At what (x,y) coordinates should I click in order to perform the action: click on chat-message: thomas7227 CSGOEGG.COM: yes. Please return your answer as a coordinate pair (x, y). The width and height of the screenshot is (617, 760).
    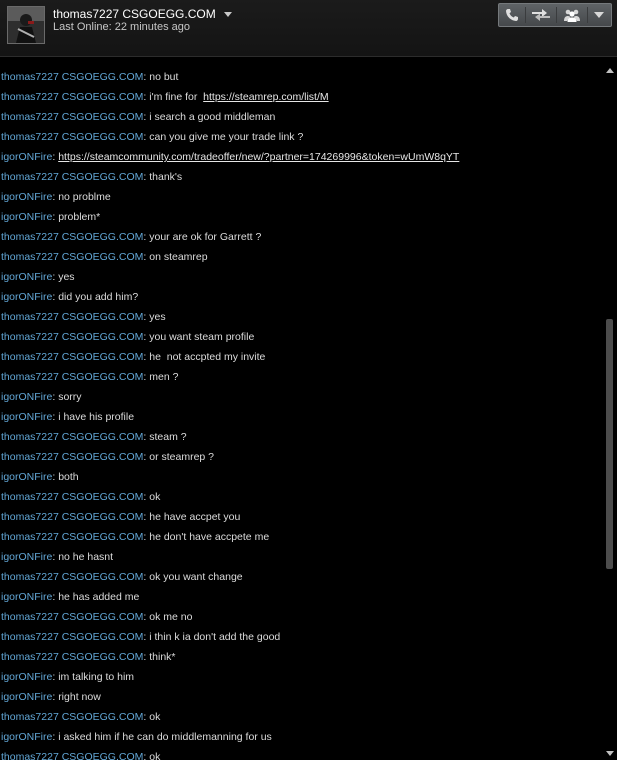
    Looking at the image, I should click on (301, 317).